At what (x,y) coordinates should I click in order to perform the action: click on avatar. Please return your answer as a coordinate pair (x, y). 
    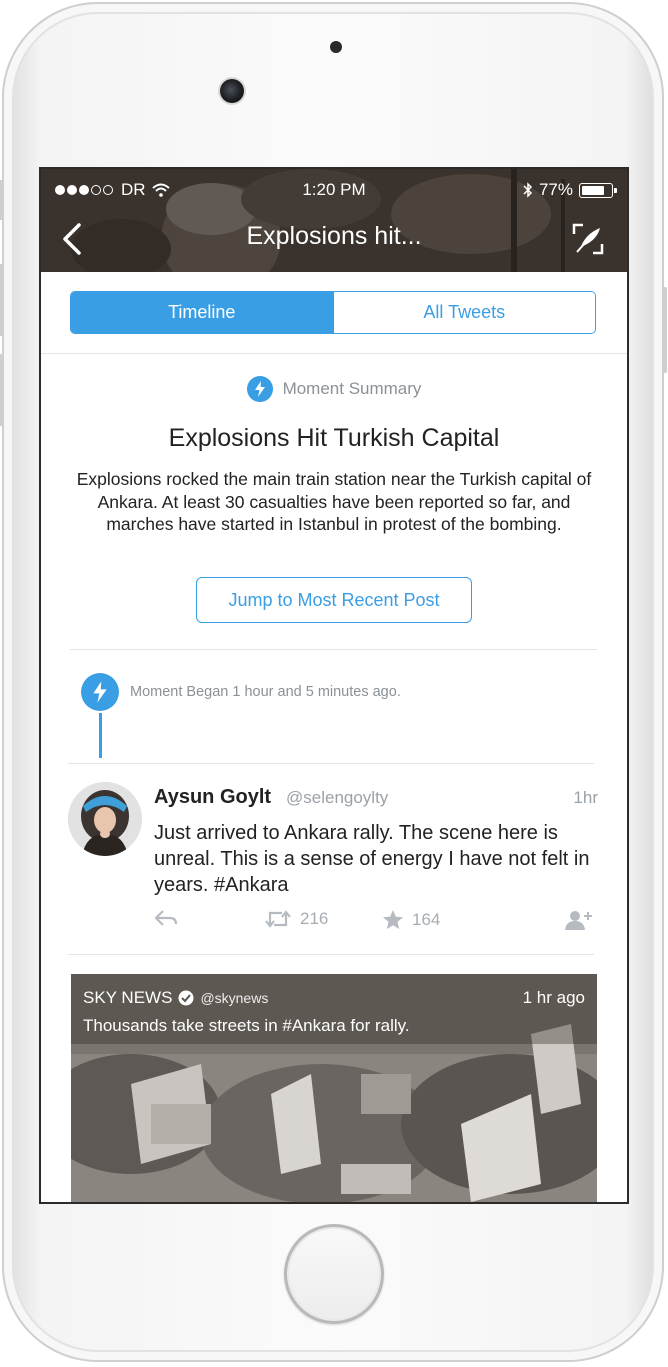
    Looking at the image, I should click on (105, 819).